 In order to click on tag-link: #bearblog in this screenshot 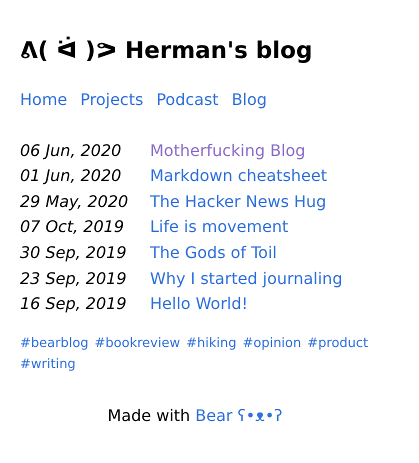, I will do `click(54, 343)`.